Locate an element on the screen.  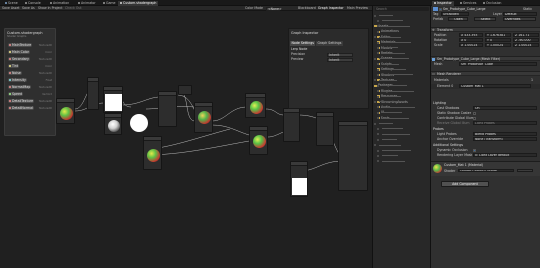
transform-header: ✥ Transform is located at coordinates (485, 29).